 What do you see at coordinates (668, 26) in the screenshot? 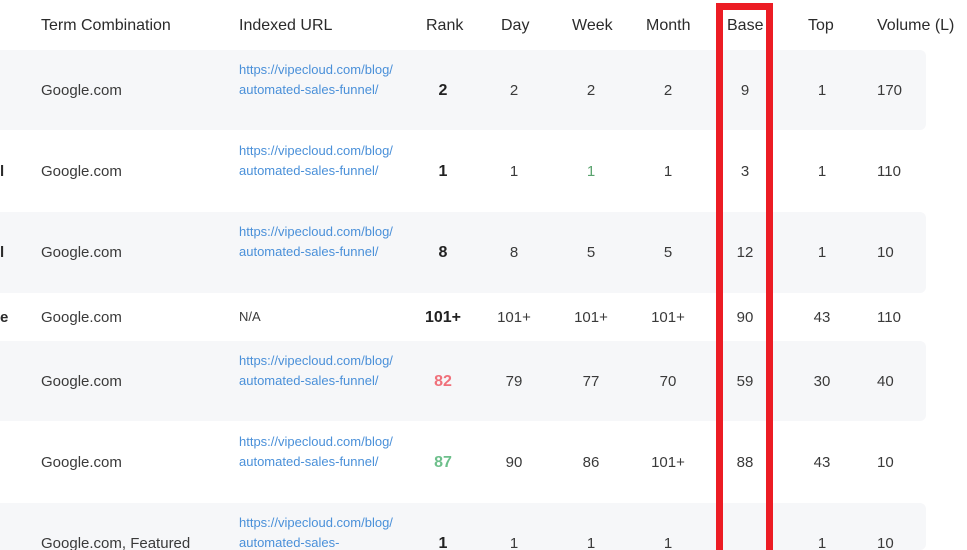
I see `header-month: Month` at bounding box center [668, 26].